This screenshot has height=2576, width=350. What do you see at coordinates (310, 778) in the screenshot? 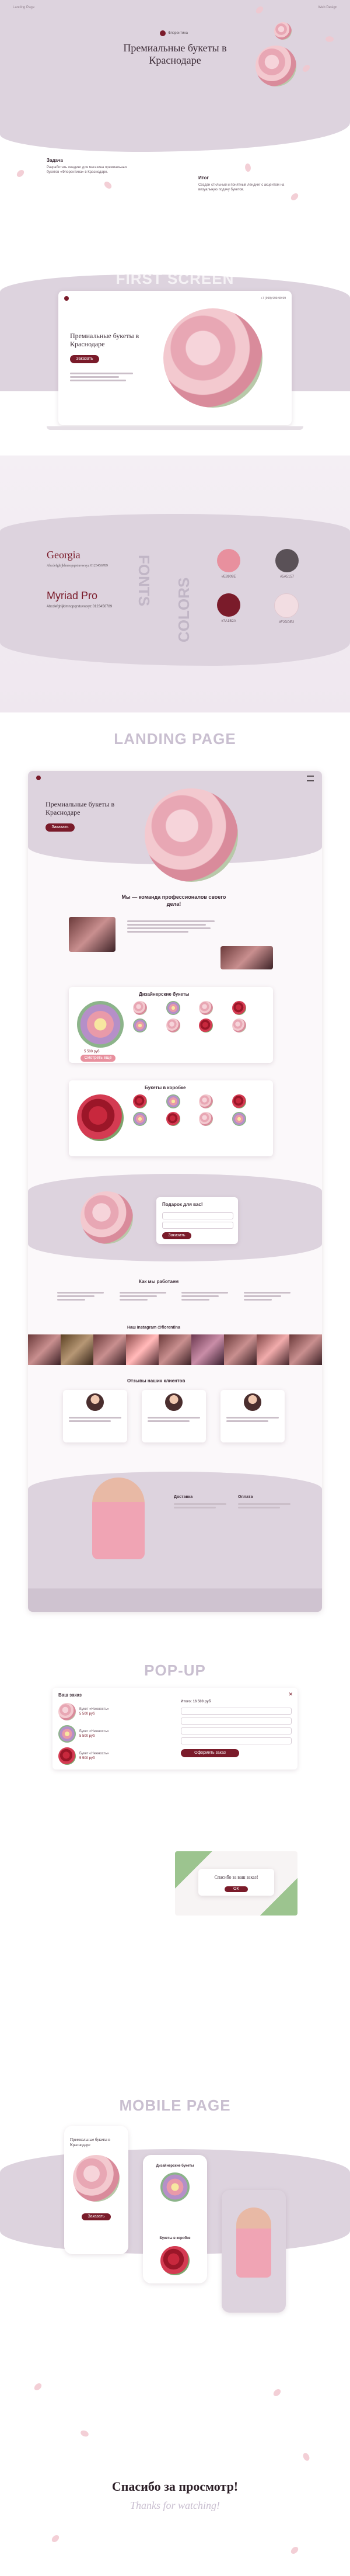
I see `menu-icon` at bounding box center [310, 778].